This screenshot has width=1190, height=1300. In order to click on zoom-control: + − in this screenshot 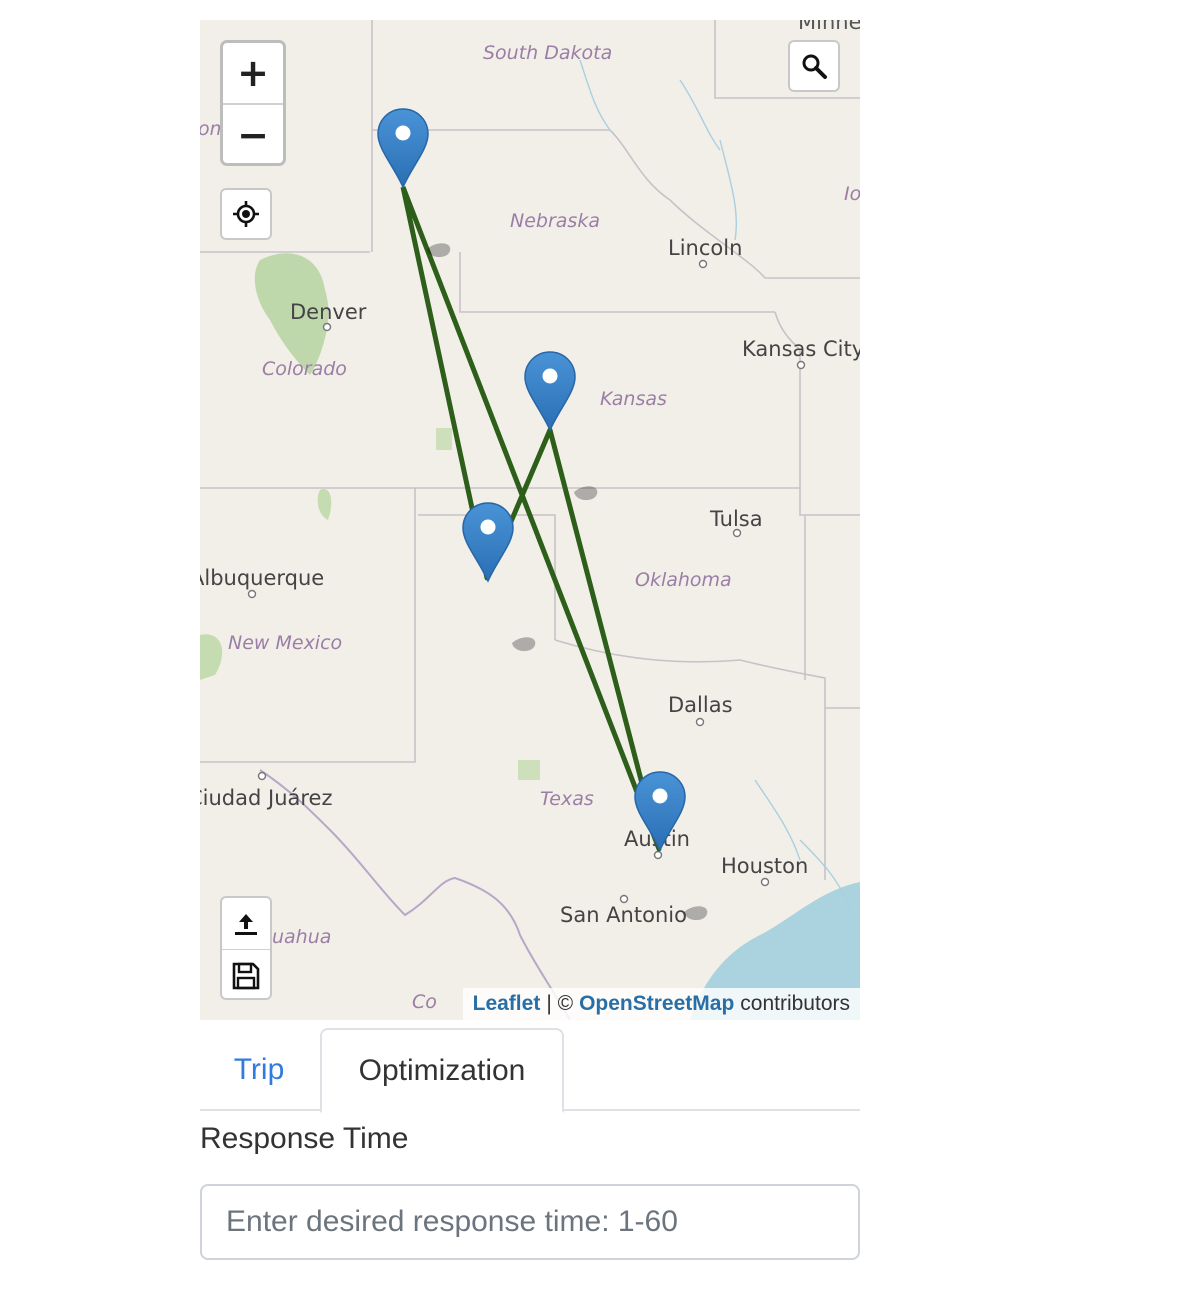, I will do `click(253, 103)`.